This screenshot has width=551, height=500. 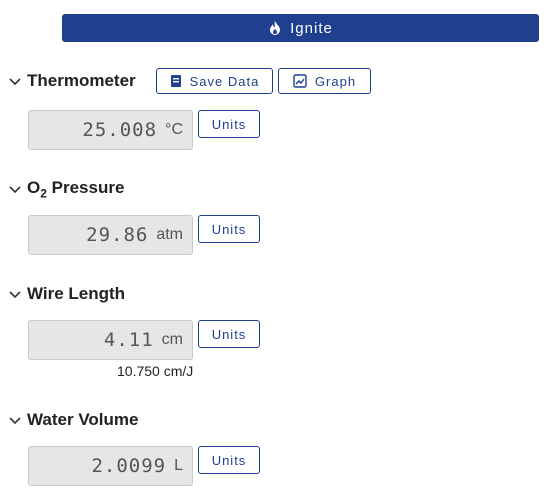 I want to click on o2-pressure-units-button: Units, so click(x=229, y=229).